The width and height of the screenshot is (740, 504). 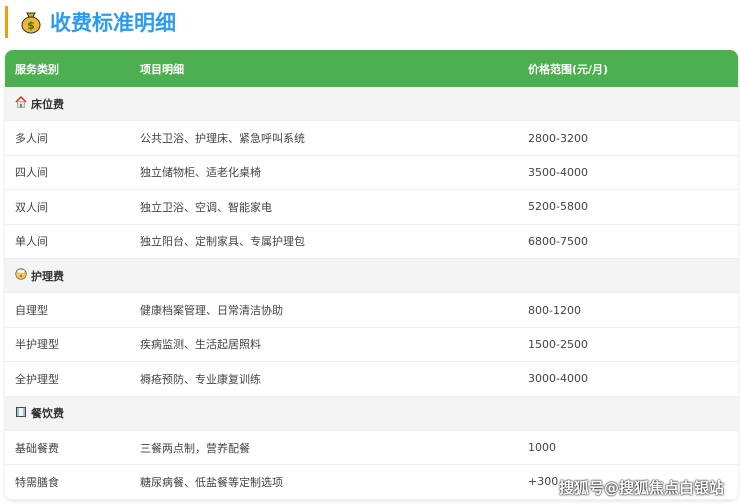 I want to click on service-type: 四人间, so click(x=31, y=173).